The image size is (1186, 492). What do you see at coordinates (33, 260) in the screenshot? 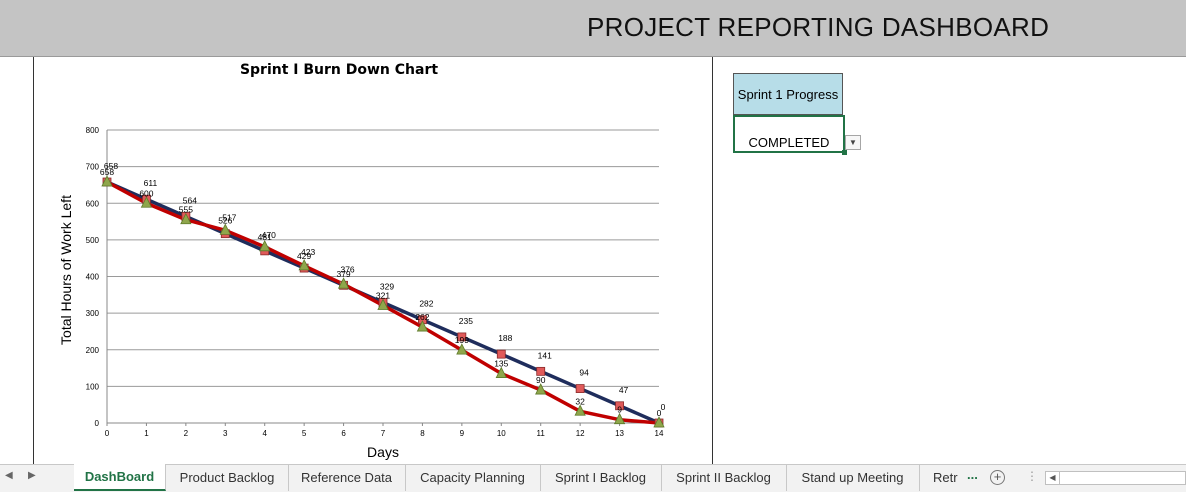
I see `chart-border-left` at bounding box center [33, 260].